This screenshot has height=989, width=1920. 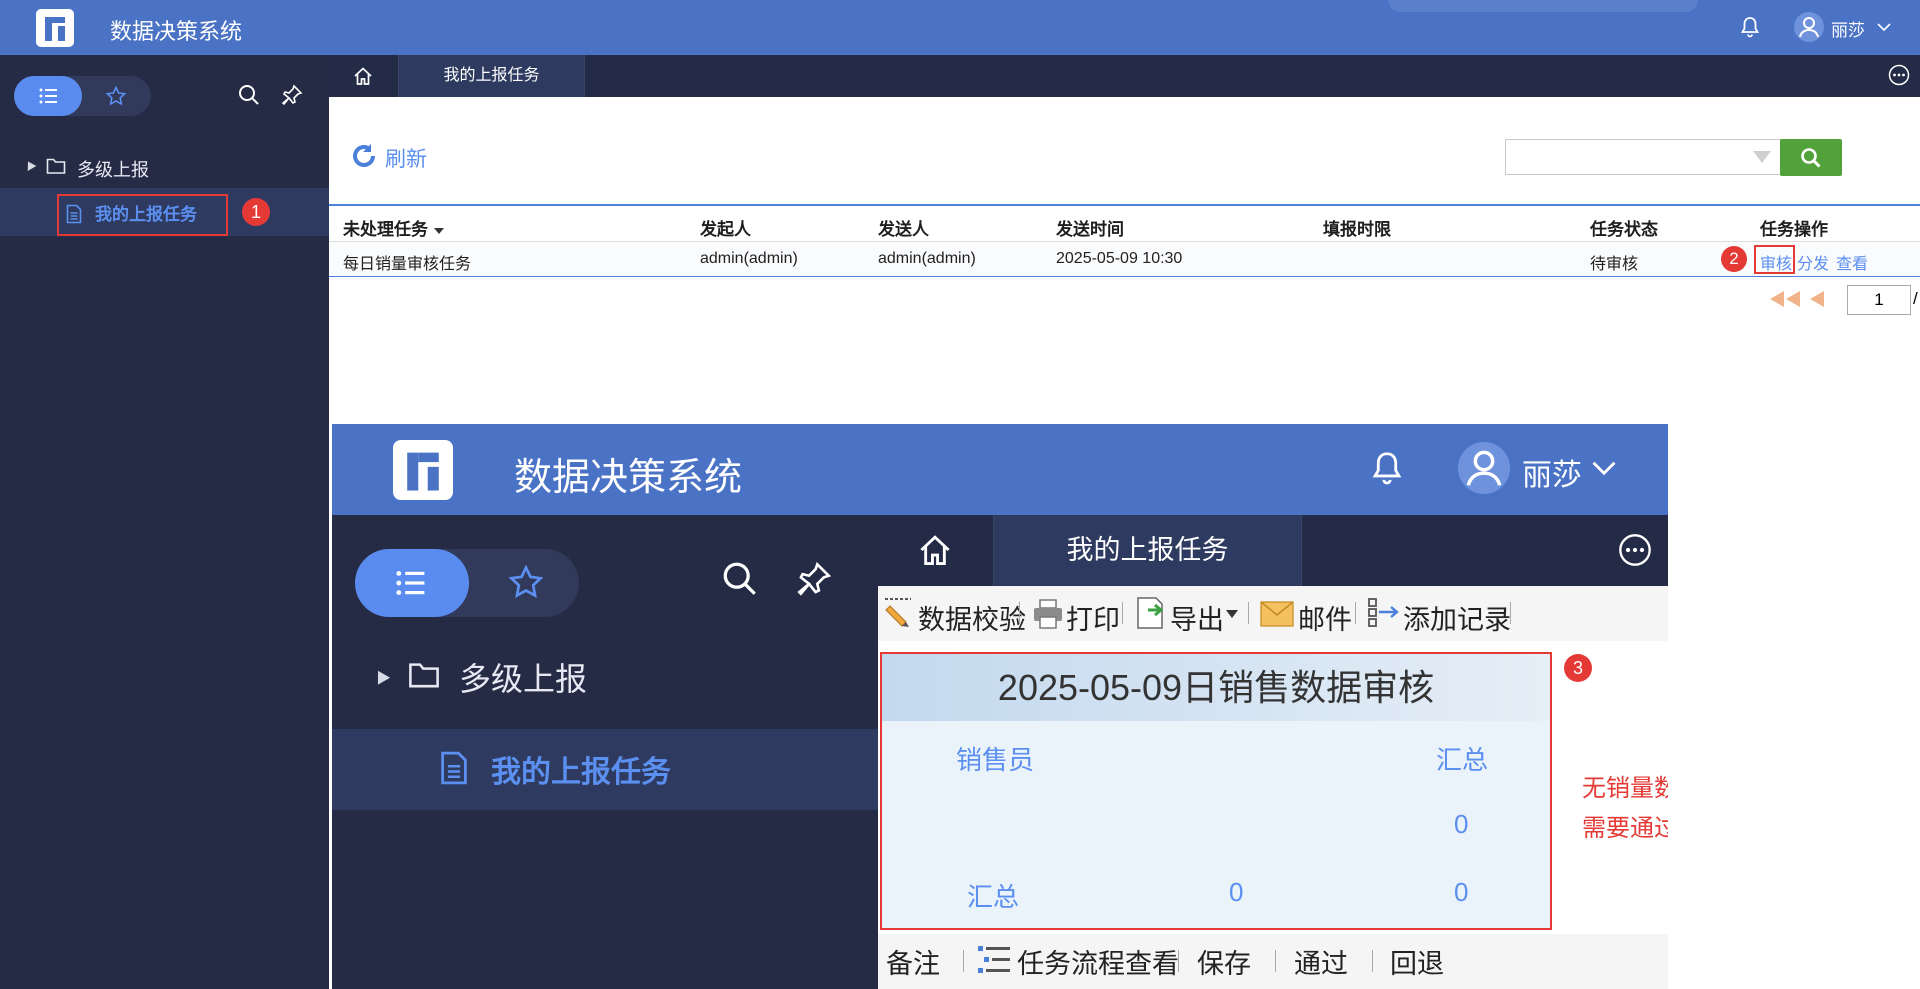 What do you see at coordinates (1625, 788) in the screenshot?
I see `annotation-note: 无销量数据` at bounding box center [1625, 788].